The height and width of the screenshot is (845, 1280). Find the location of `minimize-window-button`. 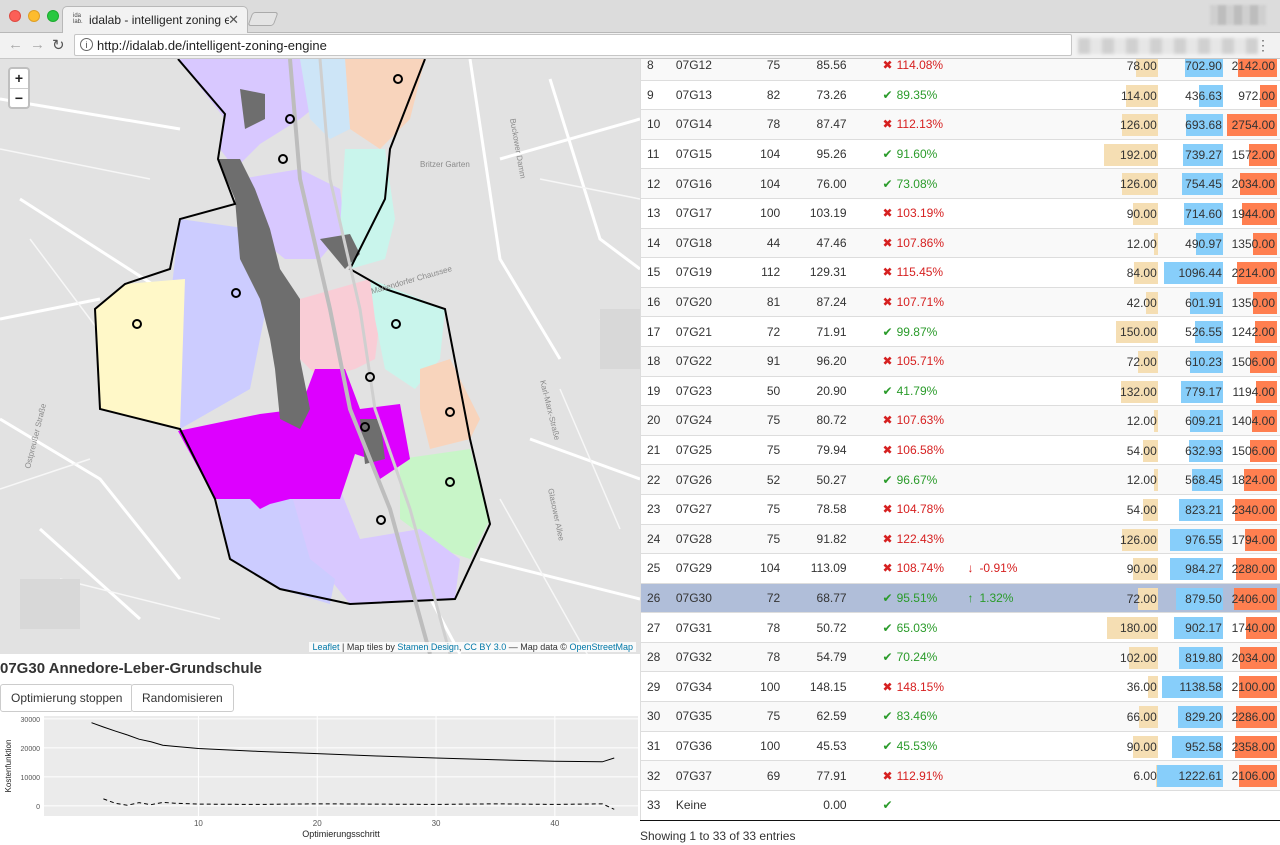

minimize-window-button is located at coordinates (34, 16).